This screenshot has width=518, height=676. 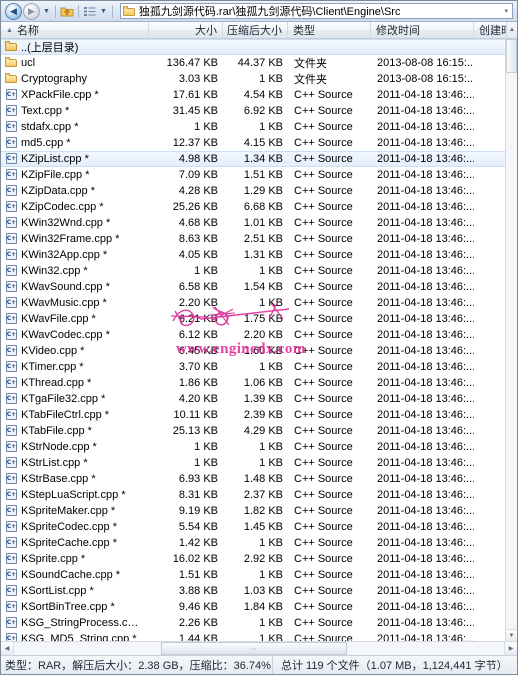 What do you see at coordinates (75, 207) in the screenshot?
I see `file-name-cell: KZipCodec.cpp *` at bounding box center [75, 207].